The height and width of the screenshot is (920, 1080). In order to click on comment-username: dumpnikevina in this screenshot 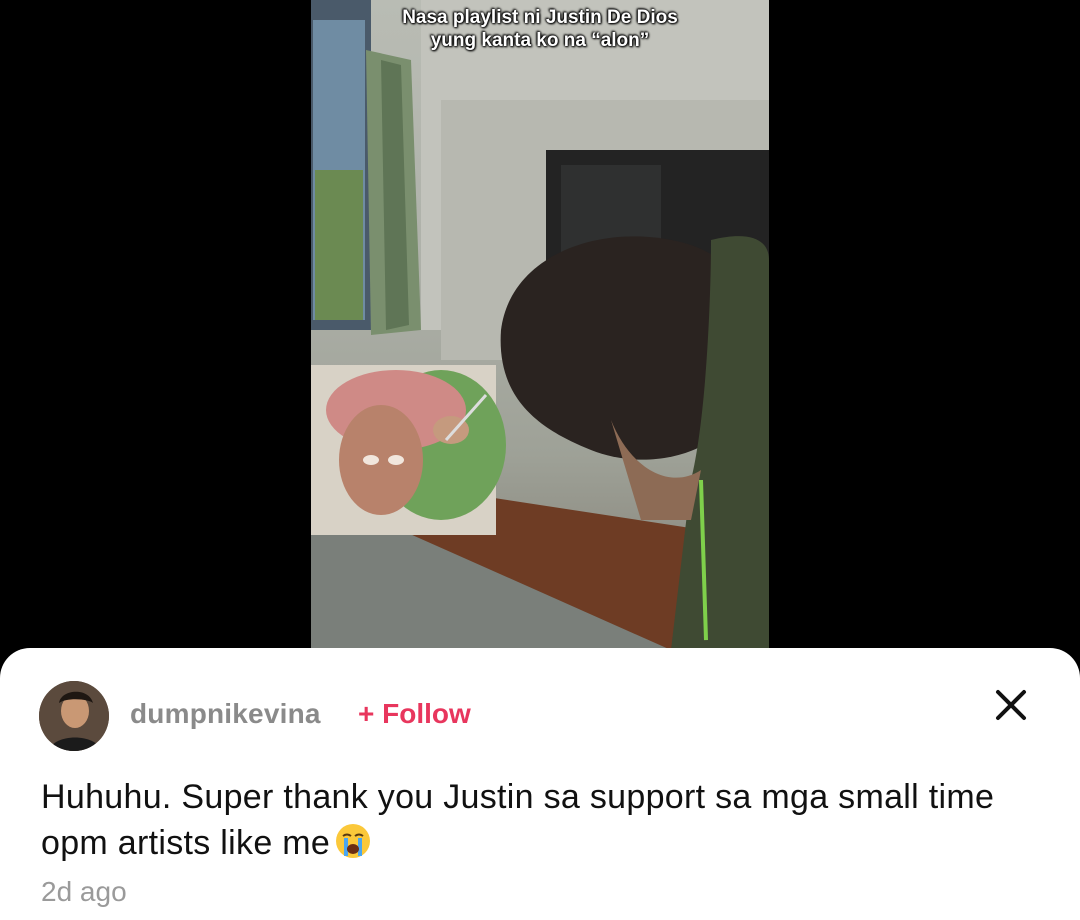, I will do `click(225, 714)`.